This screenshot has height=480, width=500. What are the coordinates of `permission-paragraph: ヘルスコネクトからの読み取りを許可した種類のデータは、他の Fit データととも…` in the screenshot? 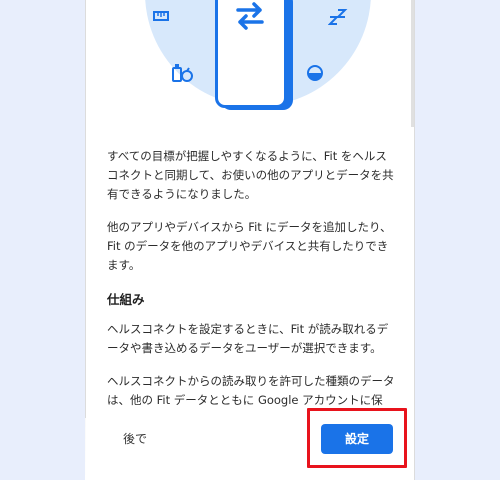 It's located at (251, 390).